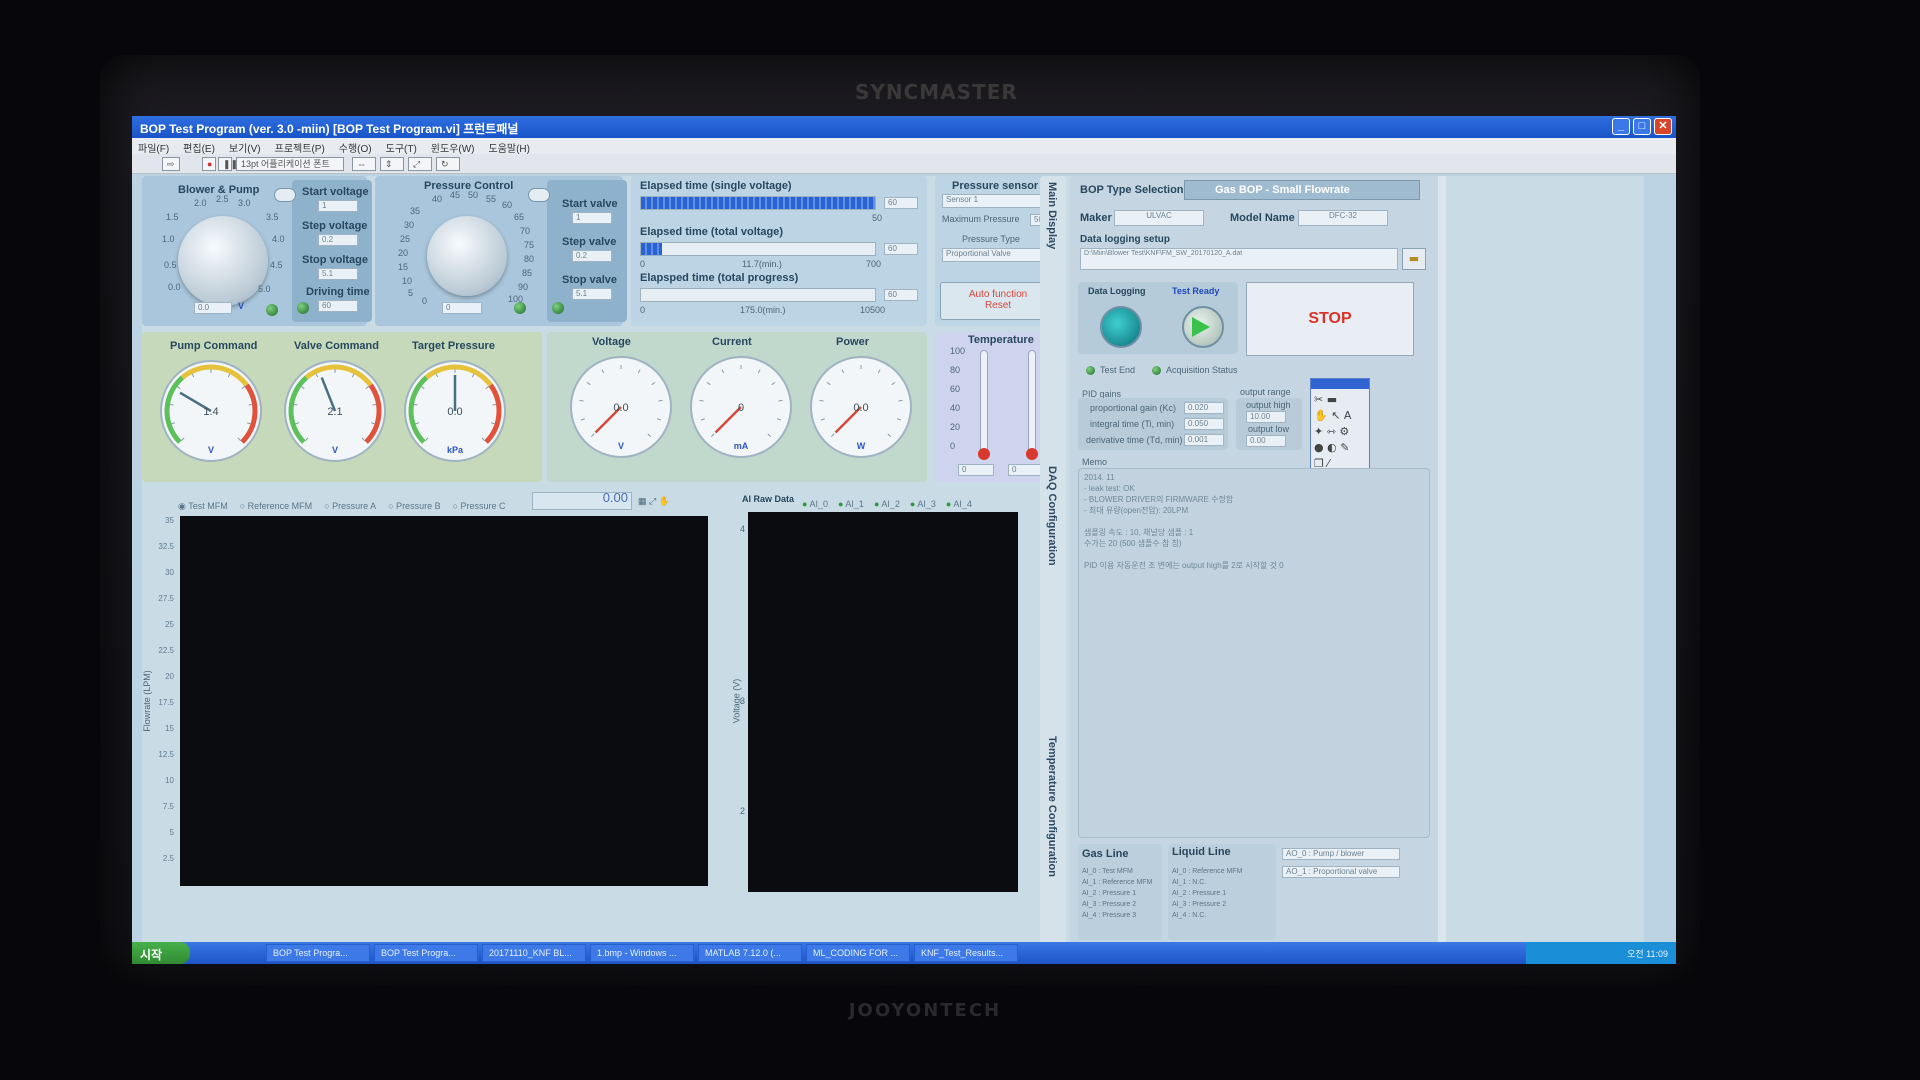  Describe the element at coordinates (923, 504) in the screenshot. I see `ai-channel-toggle: ● AI_3` at that location.